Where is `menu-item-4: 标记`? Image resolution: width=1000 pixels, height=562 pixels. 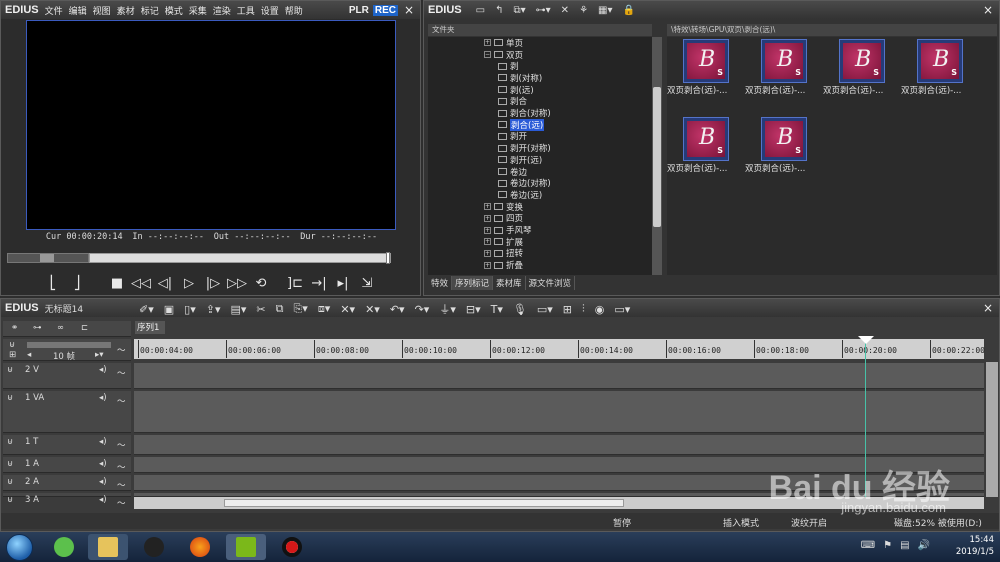
menu-item-4: 标记 is located at coordinates (150, 12).